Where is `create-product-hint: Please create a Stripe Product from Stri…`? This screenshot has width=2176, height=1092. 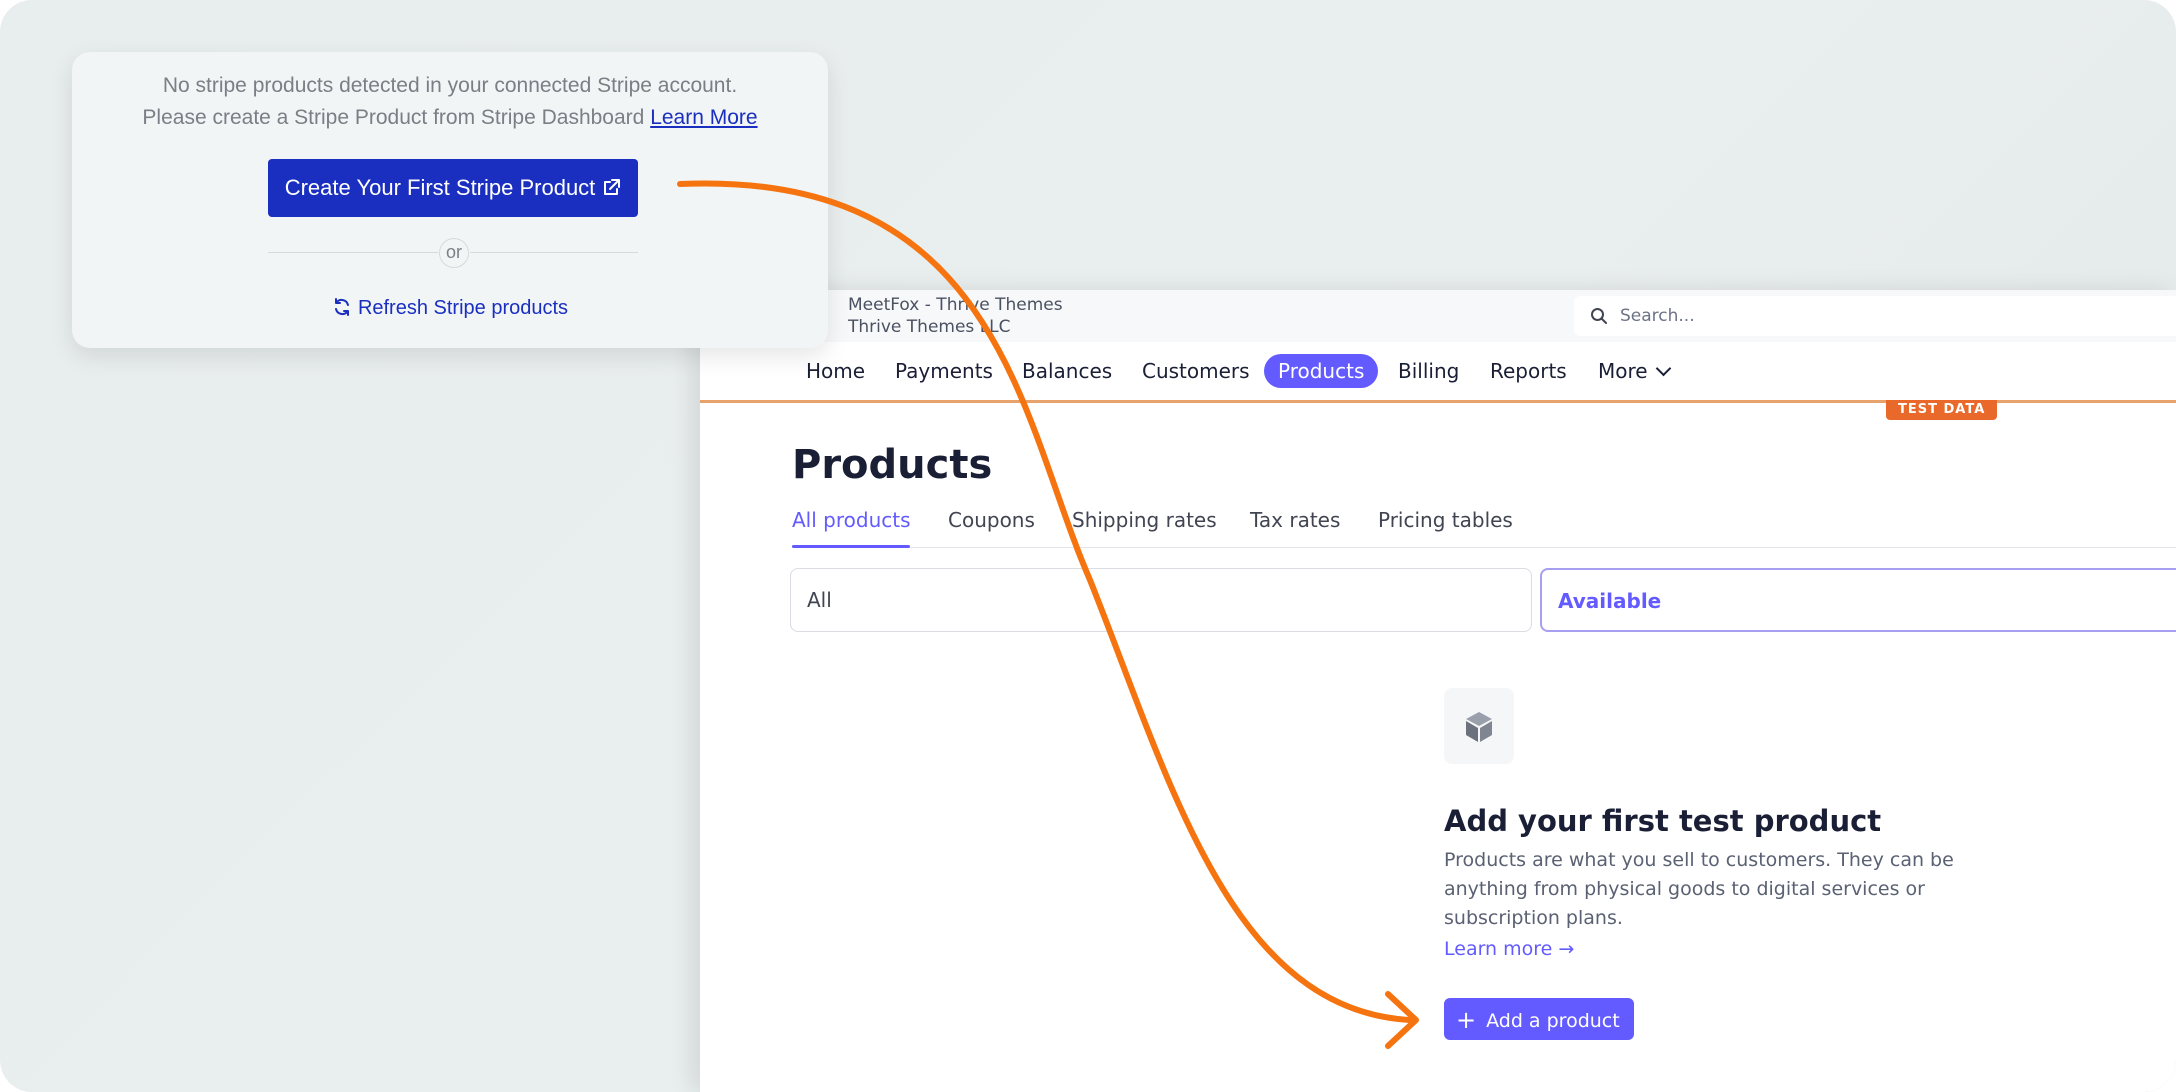 create-product-hint: Please create a Stripe Product from Stri… is located at coordinates (450, 118).